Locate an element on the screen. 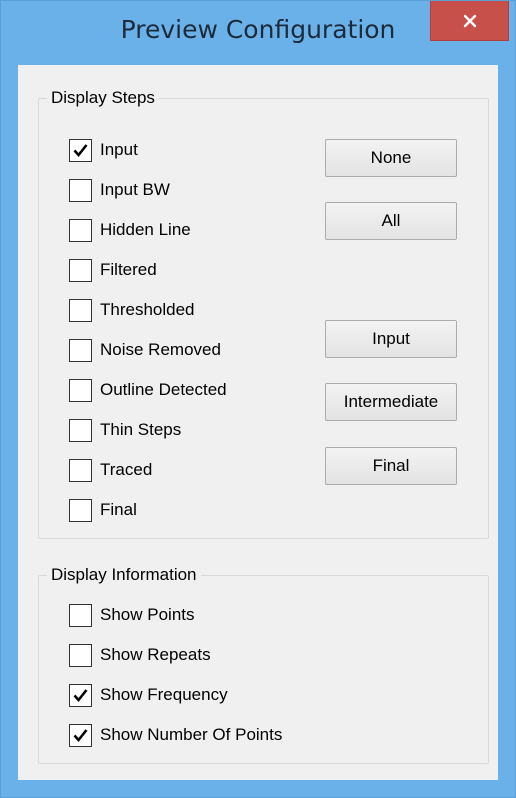  checkbox-input-bw: Input BW is located at coordinates (119, 190).